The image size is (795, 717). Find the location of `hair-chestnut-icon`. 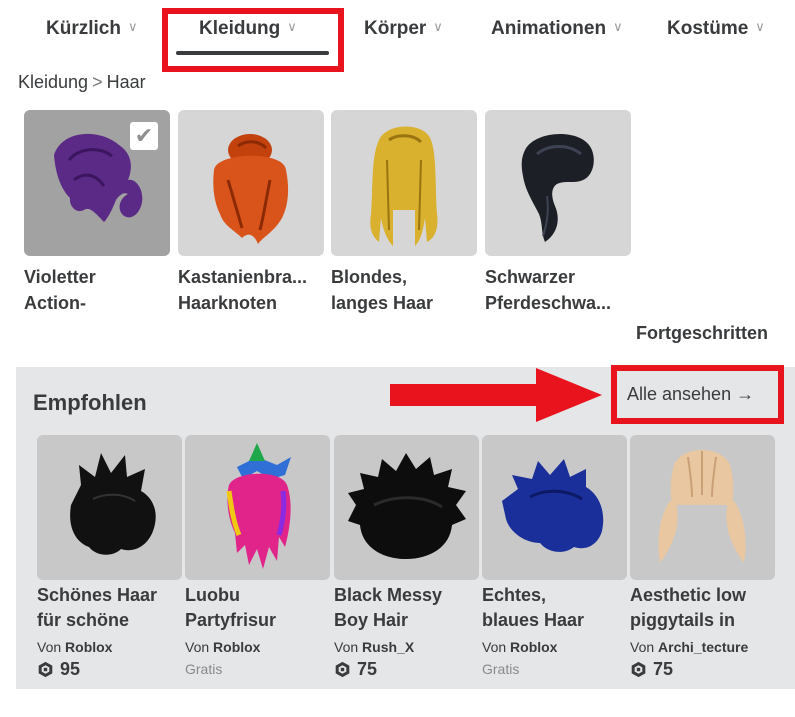

hair-chestnut-icon is located at coordinates (251, 189).